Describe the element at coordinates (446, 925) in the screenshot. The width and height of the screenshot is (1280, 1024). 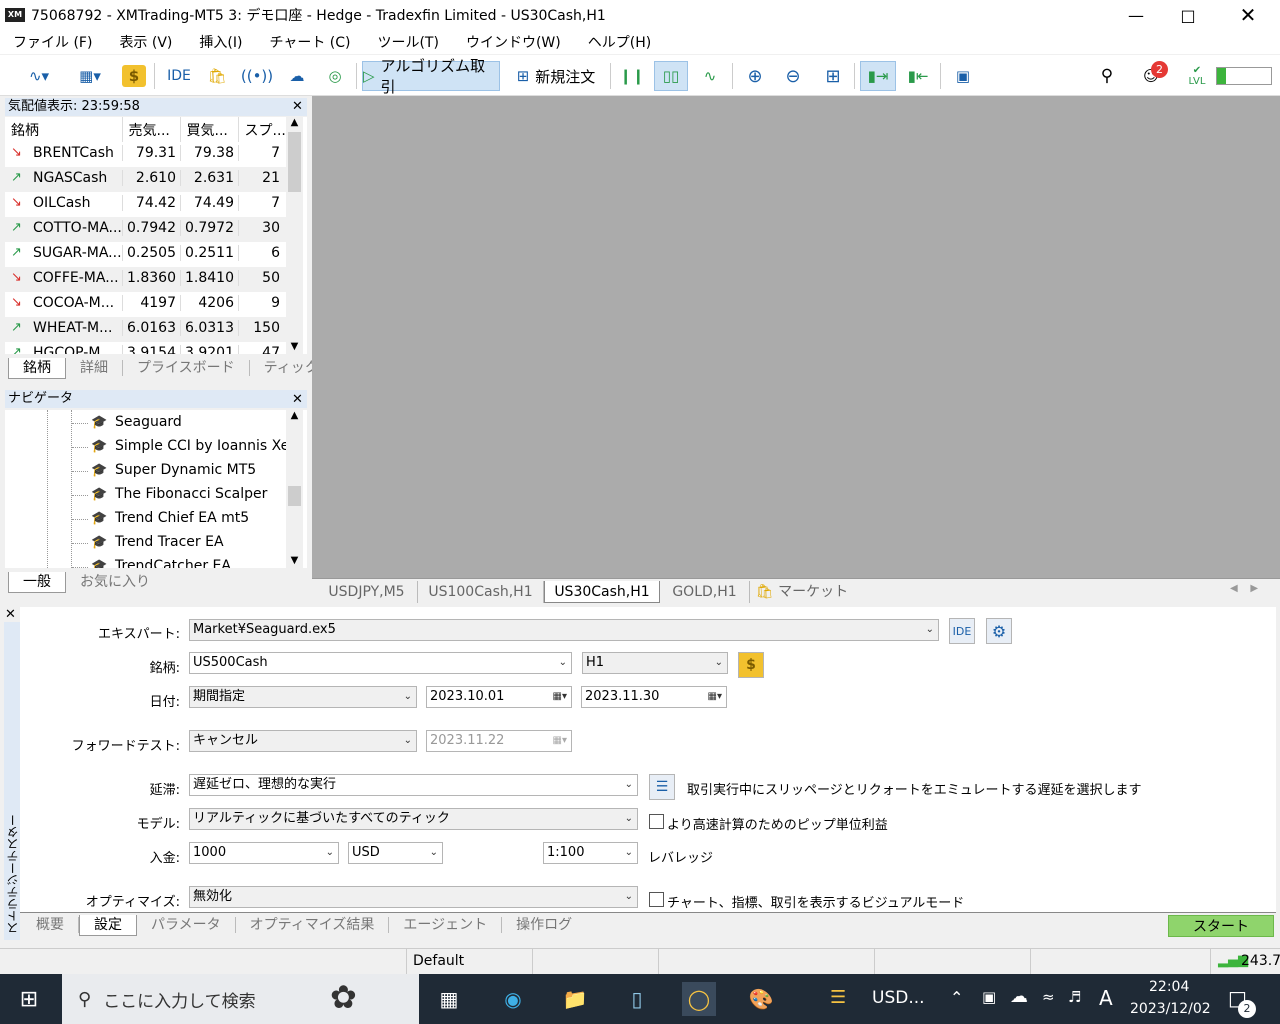
I see `tab-agents: エージェント` at that location.